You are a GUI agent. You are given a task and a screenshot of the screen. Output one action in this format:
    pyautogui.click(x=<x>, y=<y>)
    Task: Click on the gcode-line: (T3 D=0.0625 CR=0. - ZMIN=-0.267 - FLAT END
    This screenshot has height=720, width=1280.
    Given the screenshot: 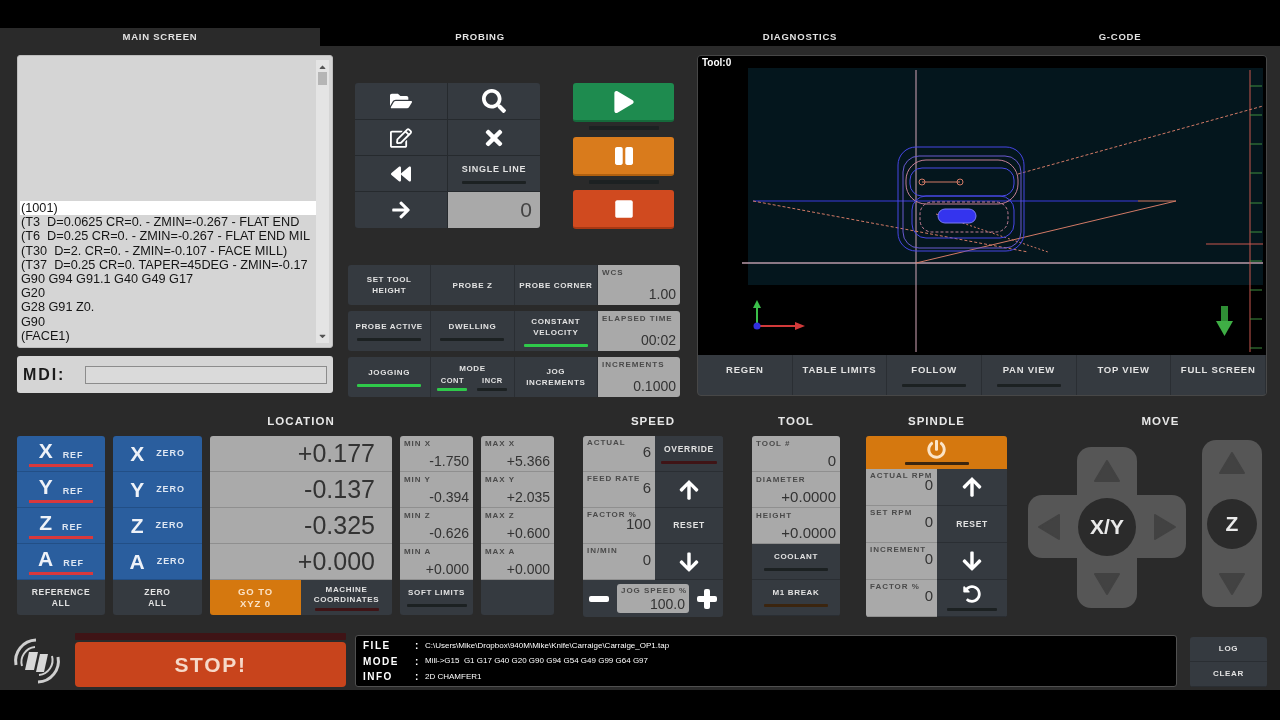 What is the action you would take?
    pyautogui.click(x=168, y=222)
    